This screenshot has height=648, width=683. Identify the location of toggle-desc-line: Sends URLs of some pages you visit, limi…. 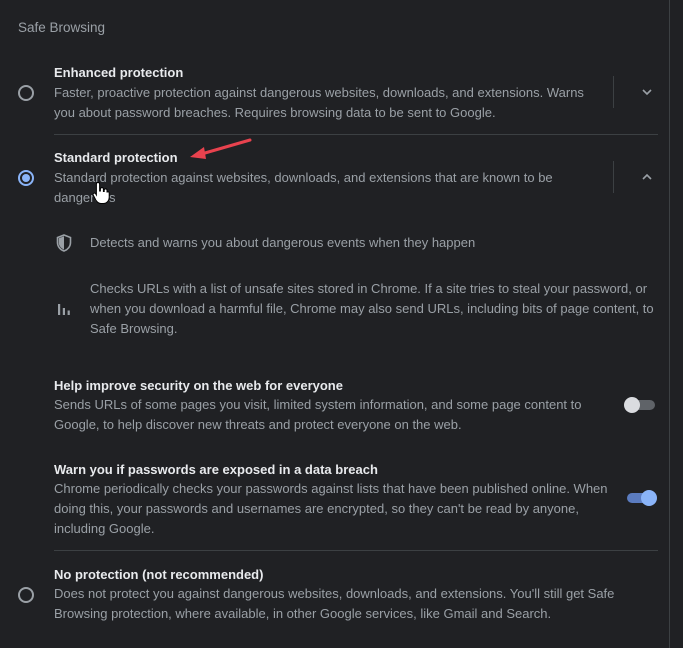
(318, 404).